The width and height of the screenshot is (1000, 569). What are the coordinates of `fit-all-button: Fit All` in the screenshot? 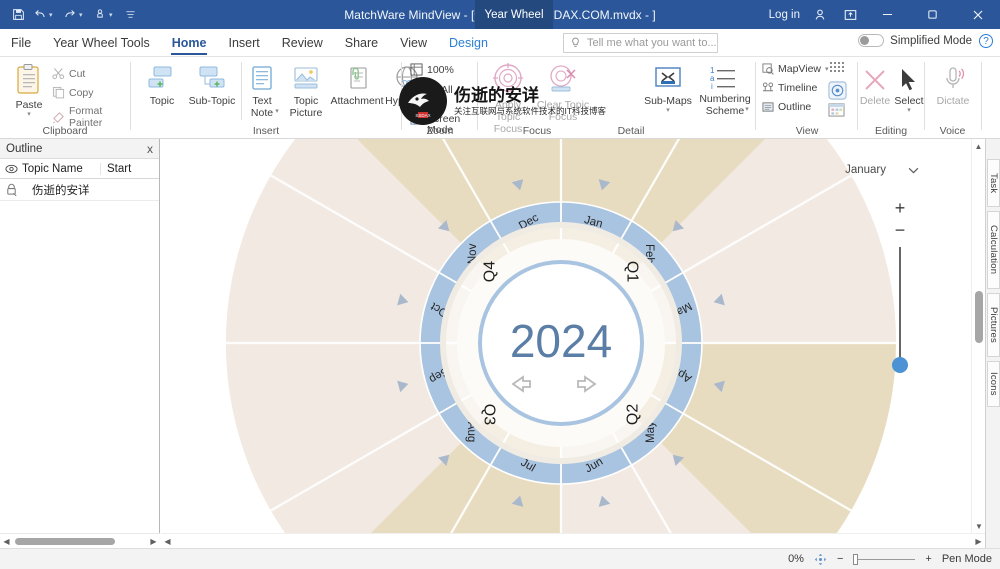 It's located at (431, 89).